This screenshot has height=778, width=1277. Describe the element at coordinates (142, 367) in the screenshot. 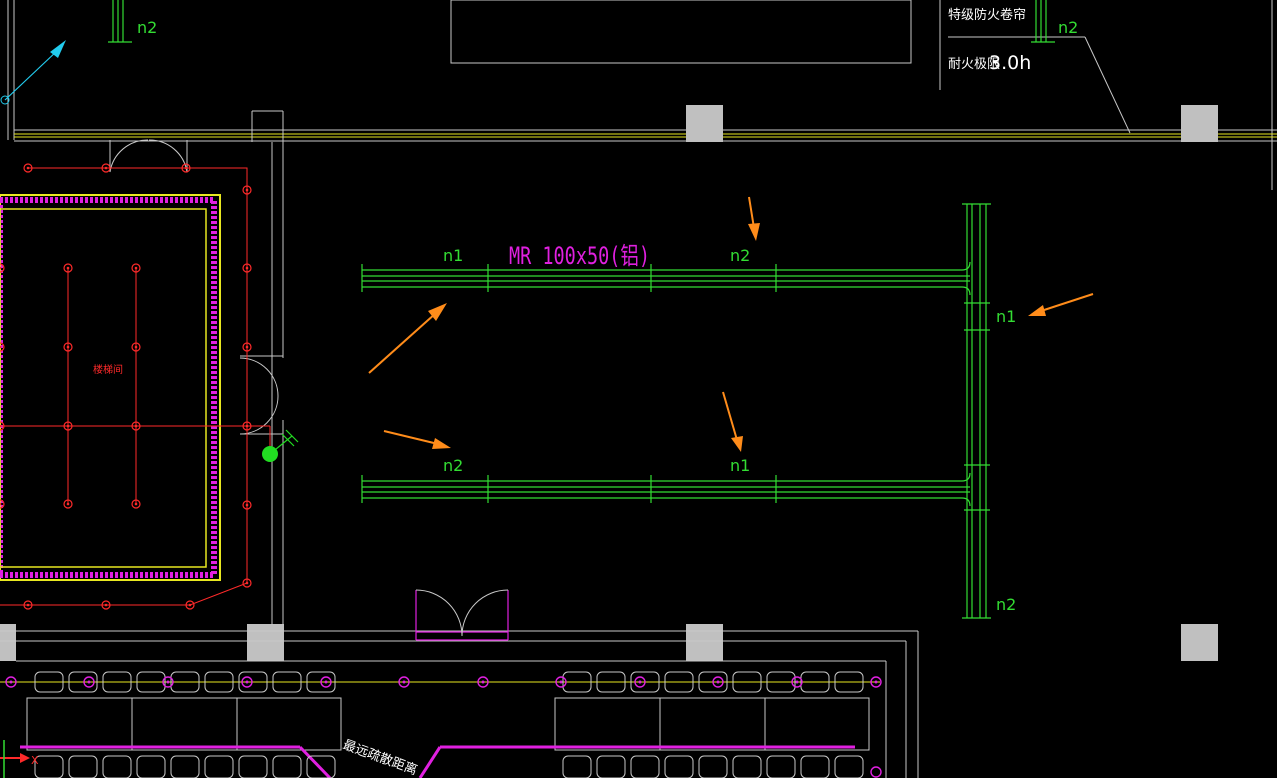

I see `stairwell-area` at that location.